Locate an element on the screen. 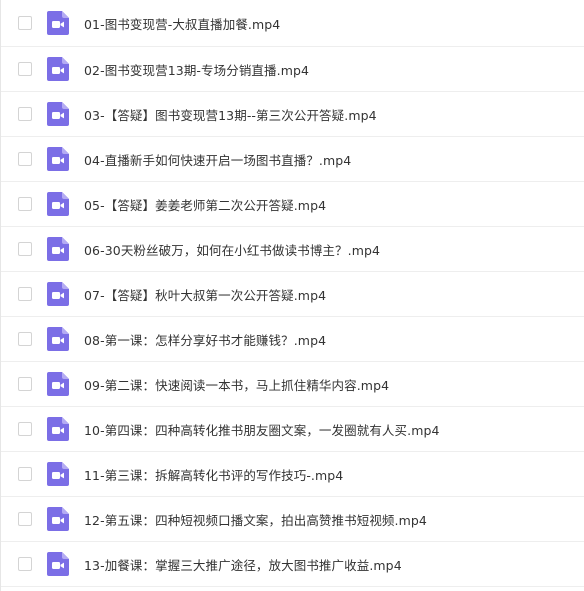 The image size is (584, 591). file-name: 13-加餐课：掌握三大推广途径，放大图书推广收益.mp4 is located at coordinates (243, 564).